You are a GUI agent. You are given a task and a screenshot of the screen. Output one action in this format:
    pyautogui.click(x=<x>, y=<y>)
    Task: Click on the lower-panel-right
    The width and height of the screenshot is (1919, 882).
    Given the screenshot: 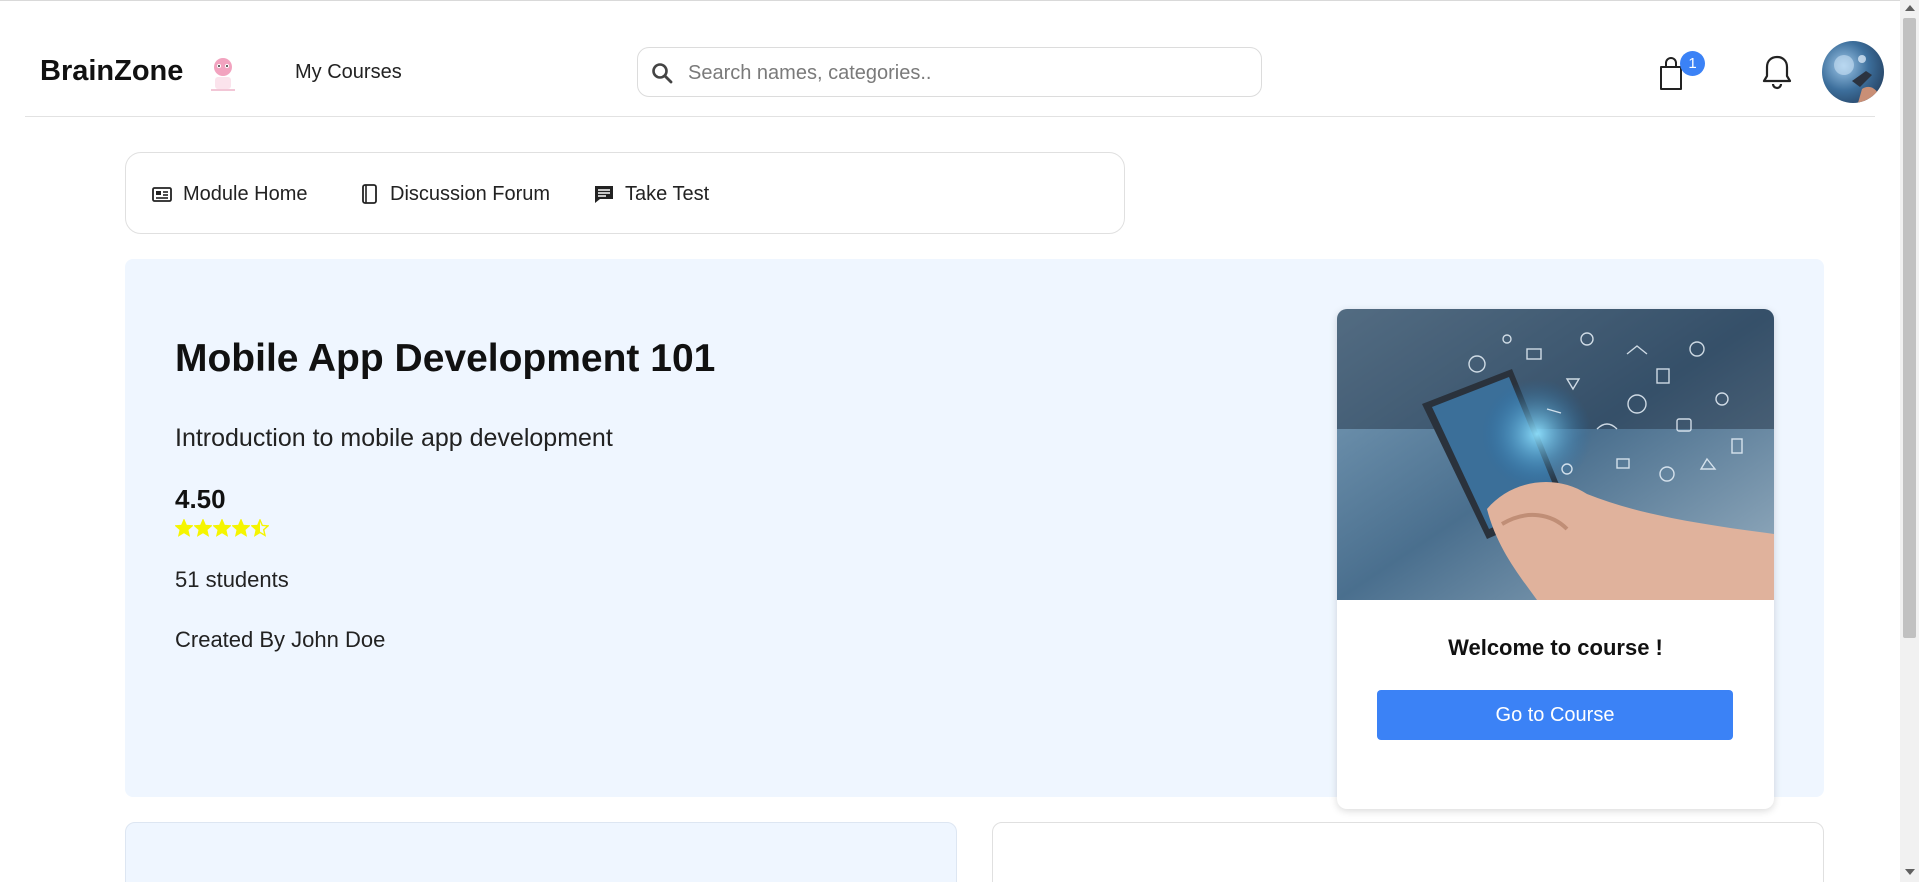 What is the action you would take?
    pyautogui.click(x=1408, y=852)
    